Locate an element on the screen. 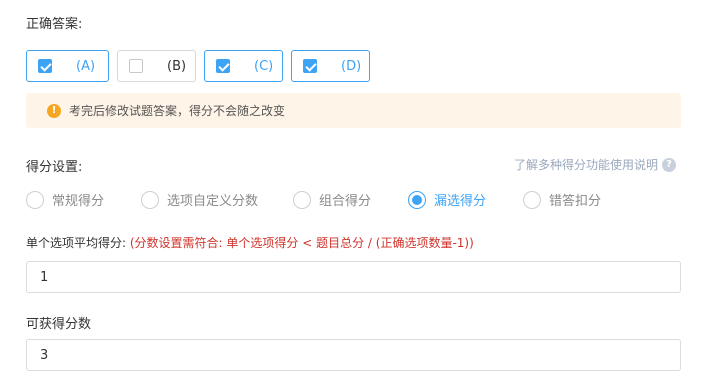  scoring-help-link: 了解多种得分功能使用说明 ? is located at coordinates (595, 164).